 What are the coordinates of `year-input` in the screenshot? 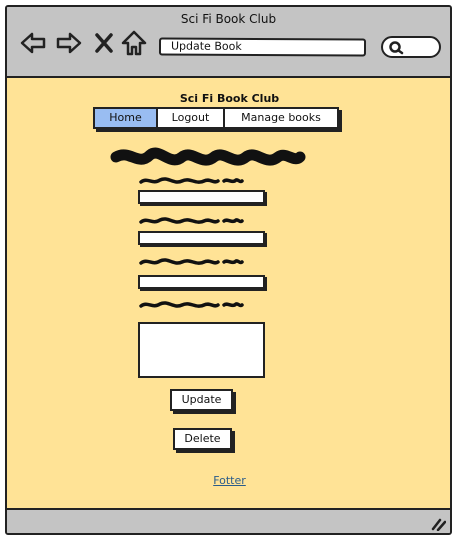 It's located at (201, 282).